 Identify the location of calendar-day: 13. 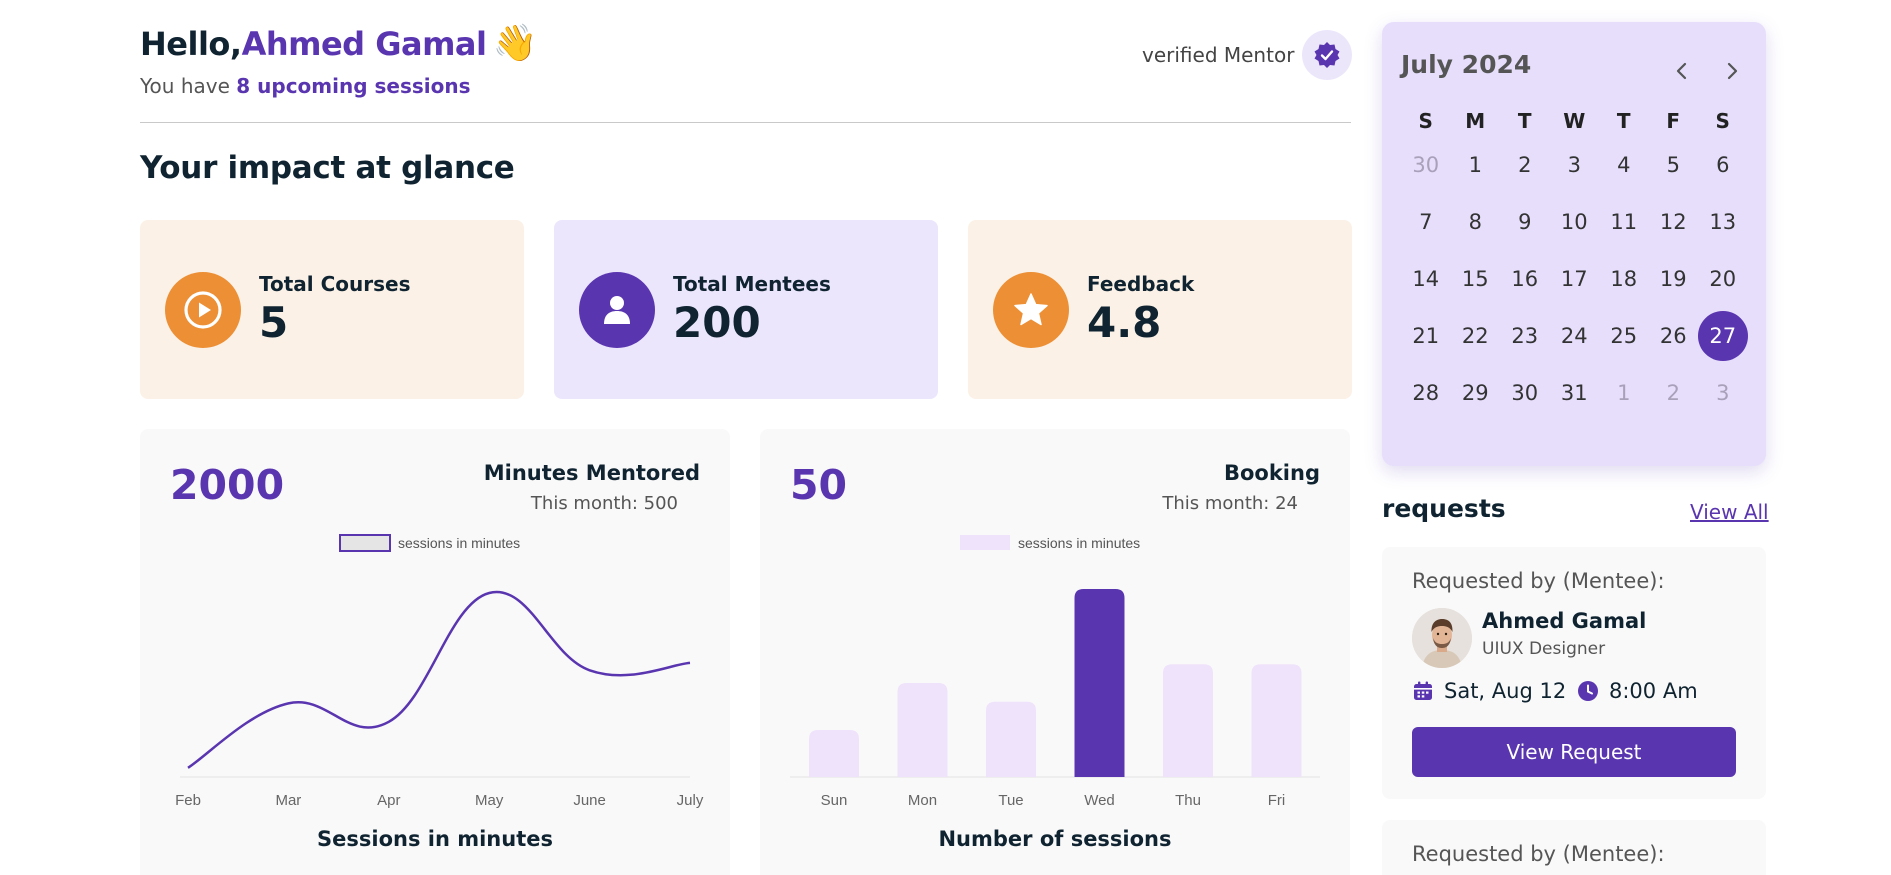
(1723, 222).